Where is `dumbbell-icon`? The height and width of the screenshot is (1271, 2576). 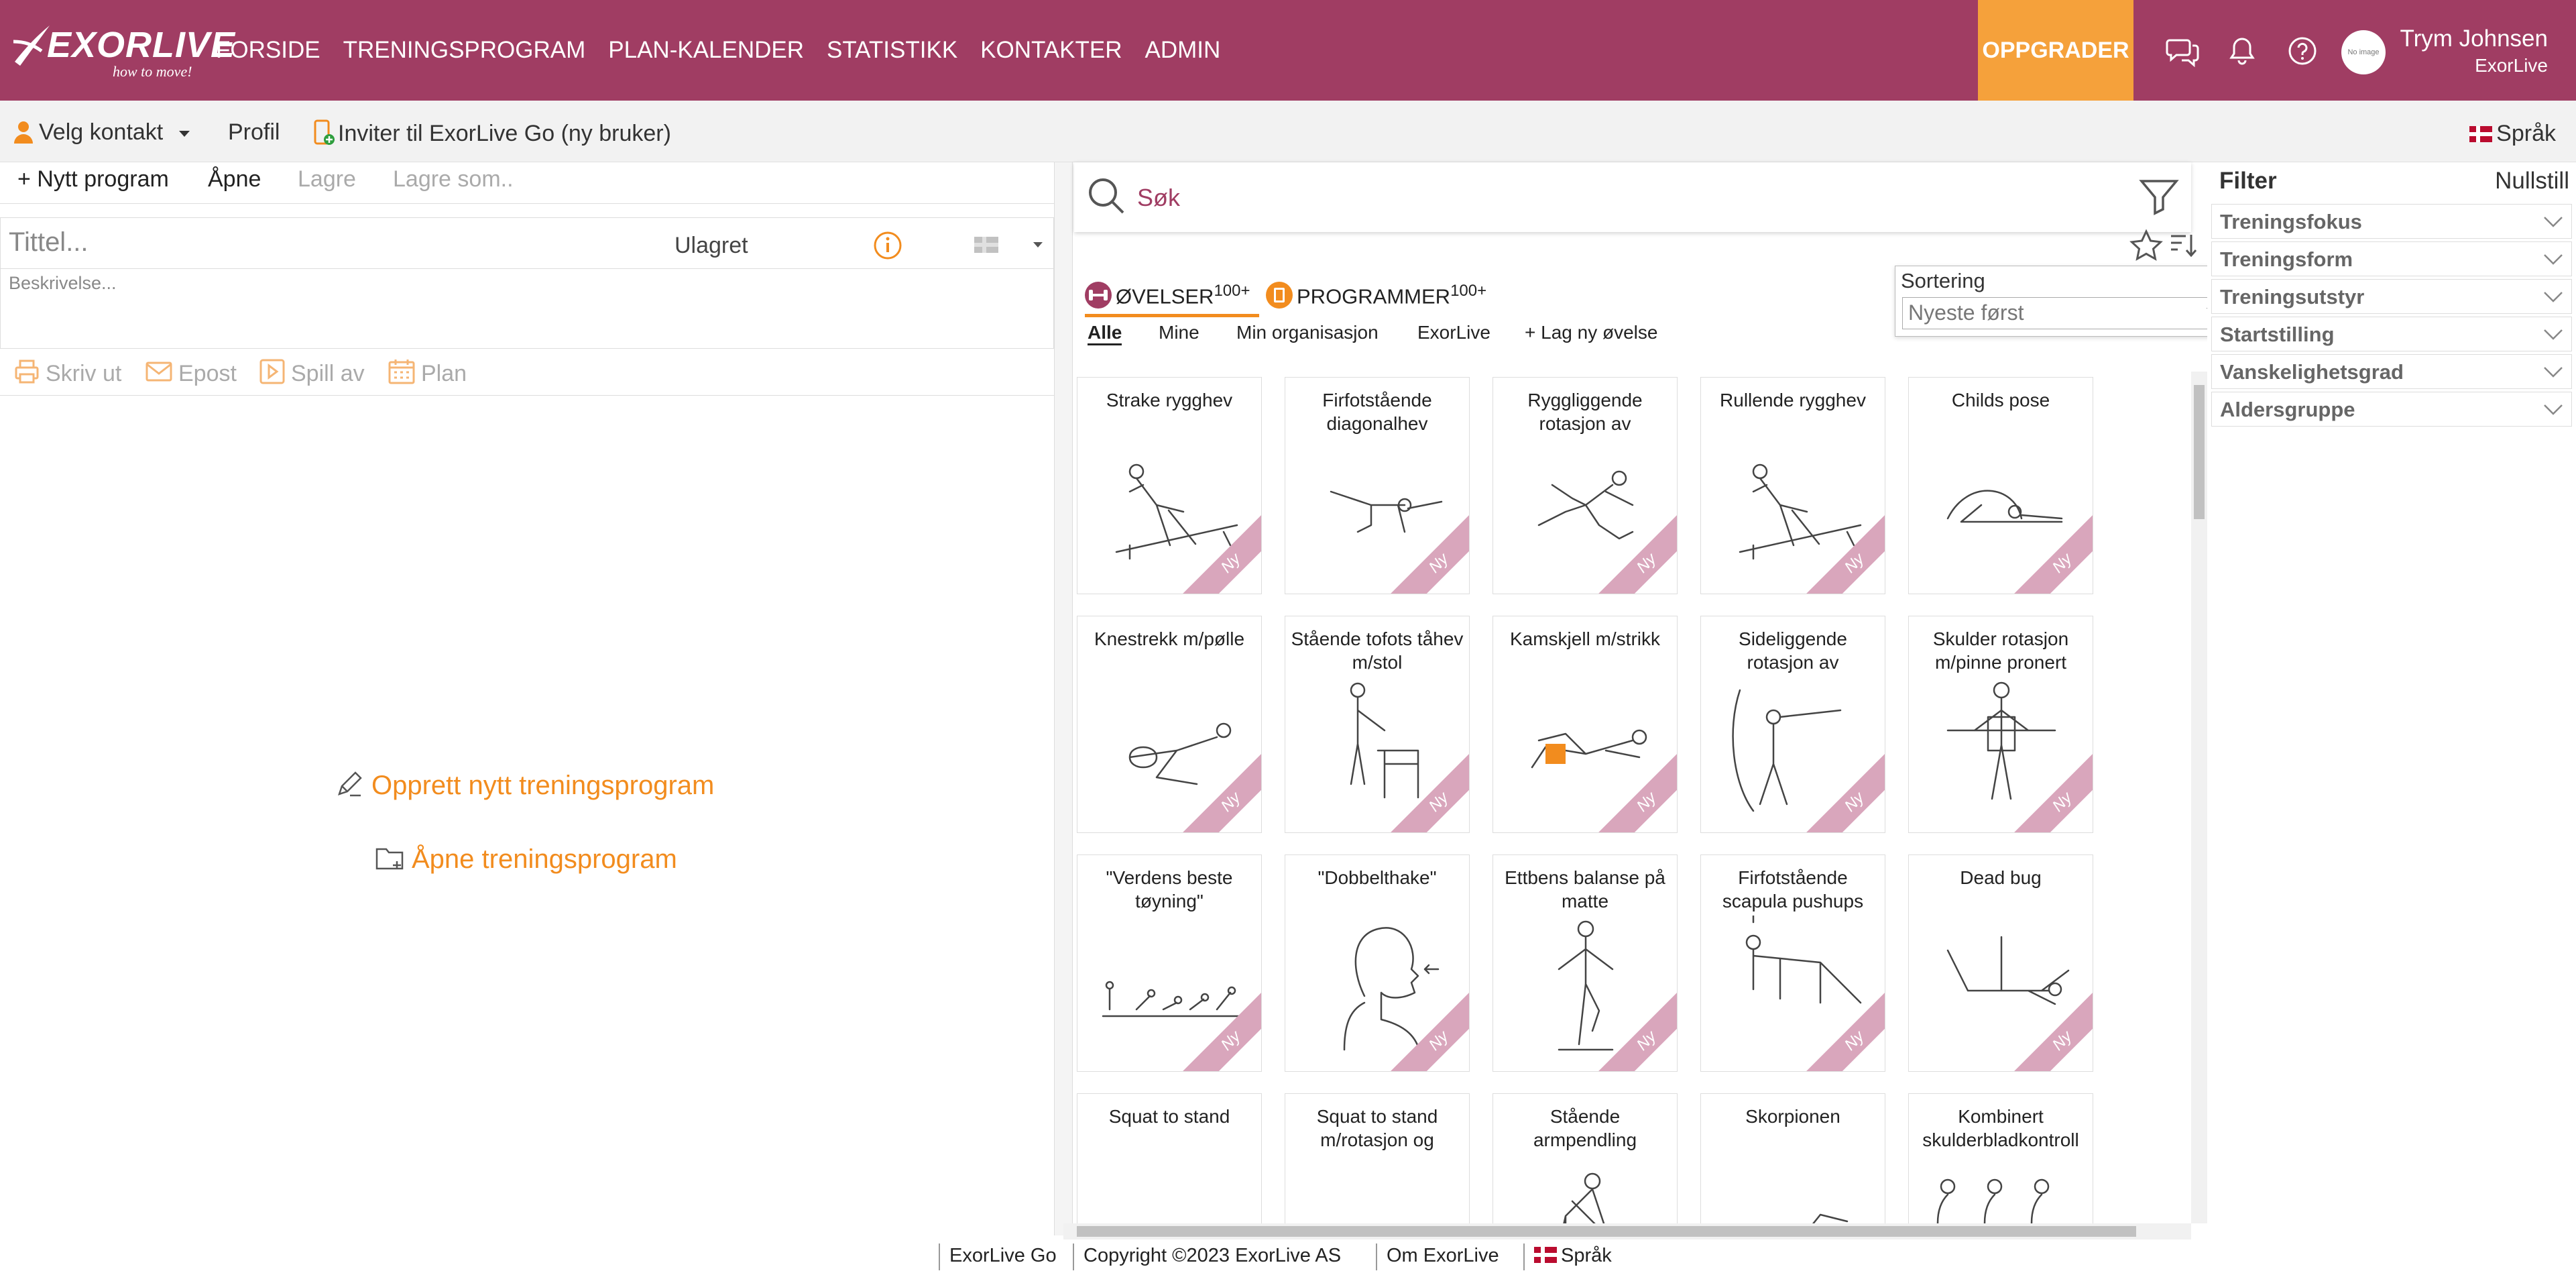
dumbbell-icon is located at coordinates (1098, 295).